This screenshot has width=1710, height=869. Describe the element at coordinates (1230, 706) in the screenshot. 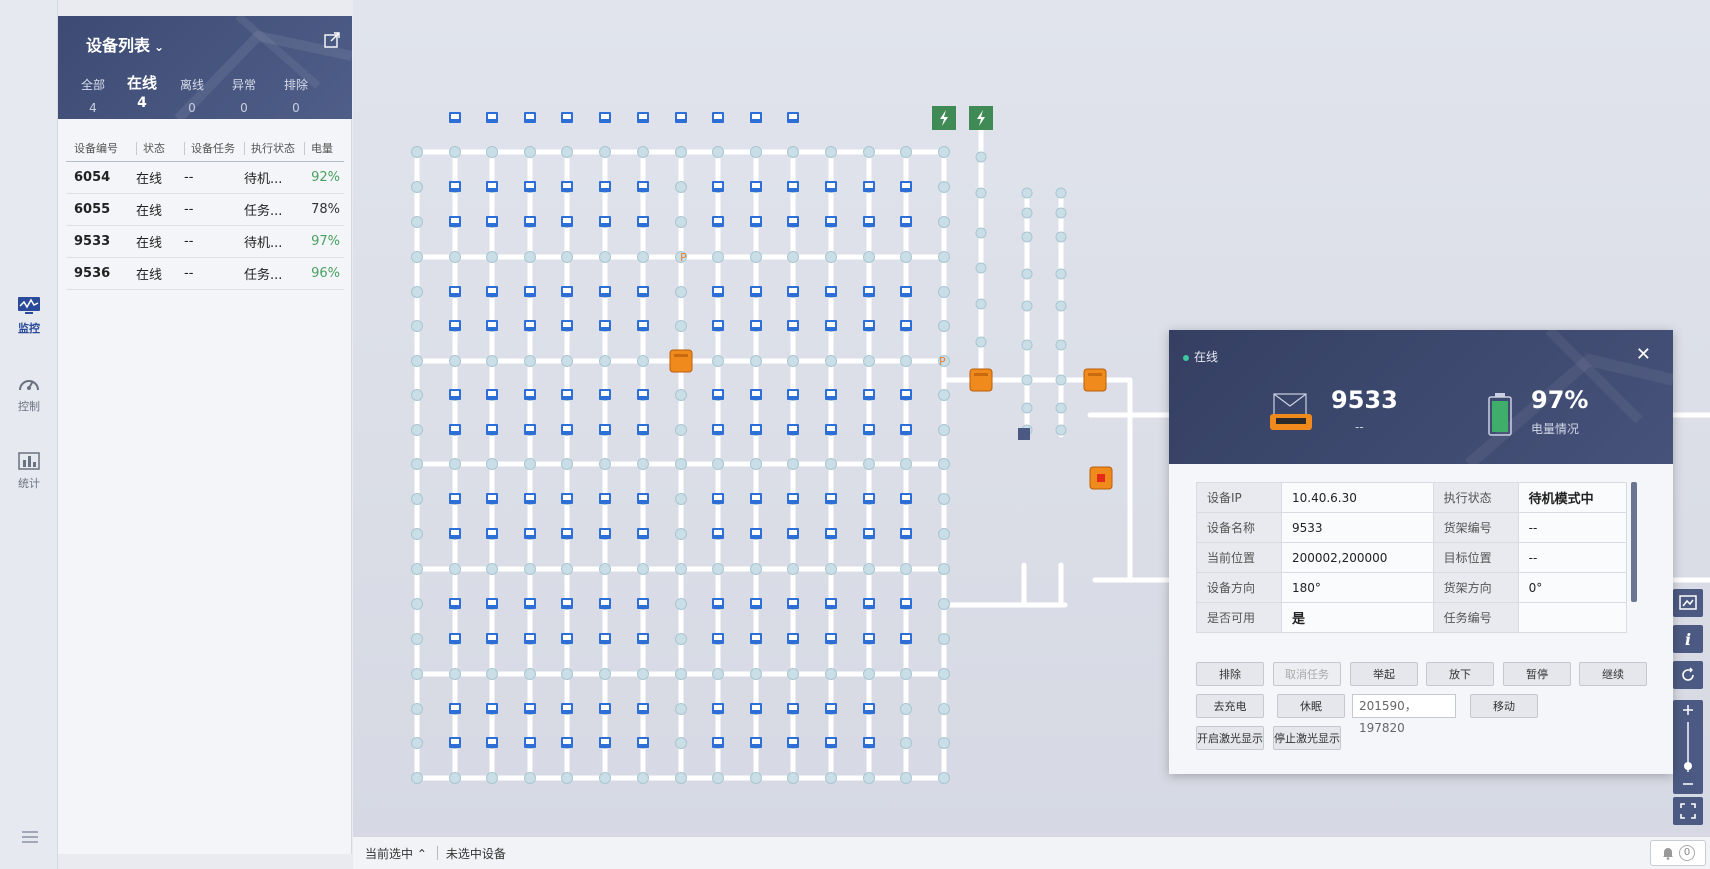

I see `charge-button: 去充电` at that location.